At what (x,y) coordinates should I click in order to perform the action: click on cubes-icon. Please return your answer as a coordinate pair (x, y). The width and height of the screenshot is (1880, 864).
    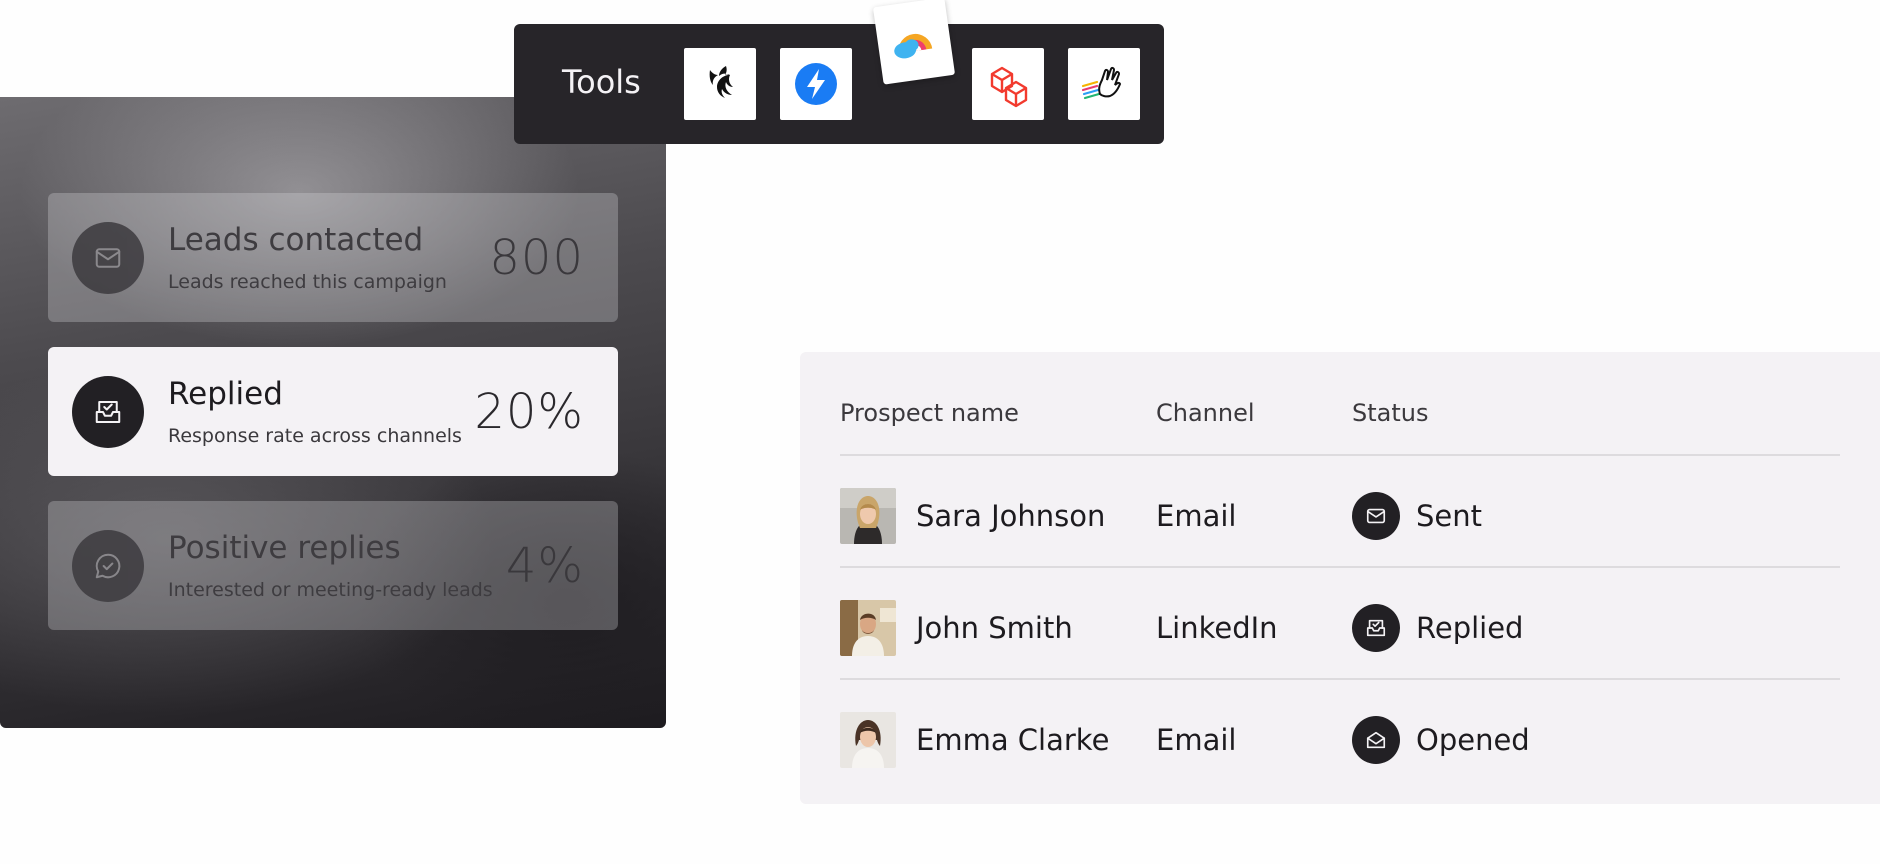
    Looking at the image, I should click on (1009, 87).